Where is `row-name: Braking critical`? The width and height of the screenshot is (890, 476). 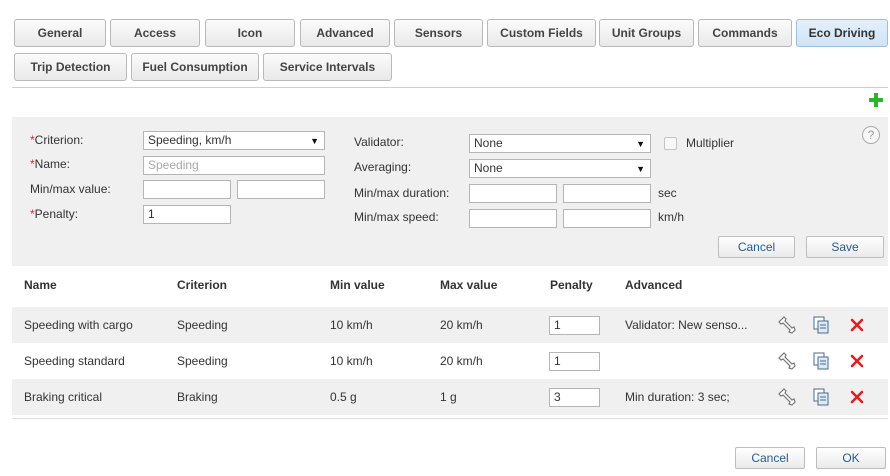
row-name: Braking critical is located at coordinates (63, 397).